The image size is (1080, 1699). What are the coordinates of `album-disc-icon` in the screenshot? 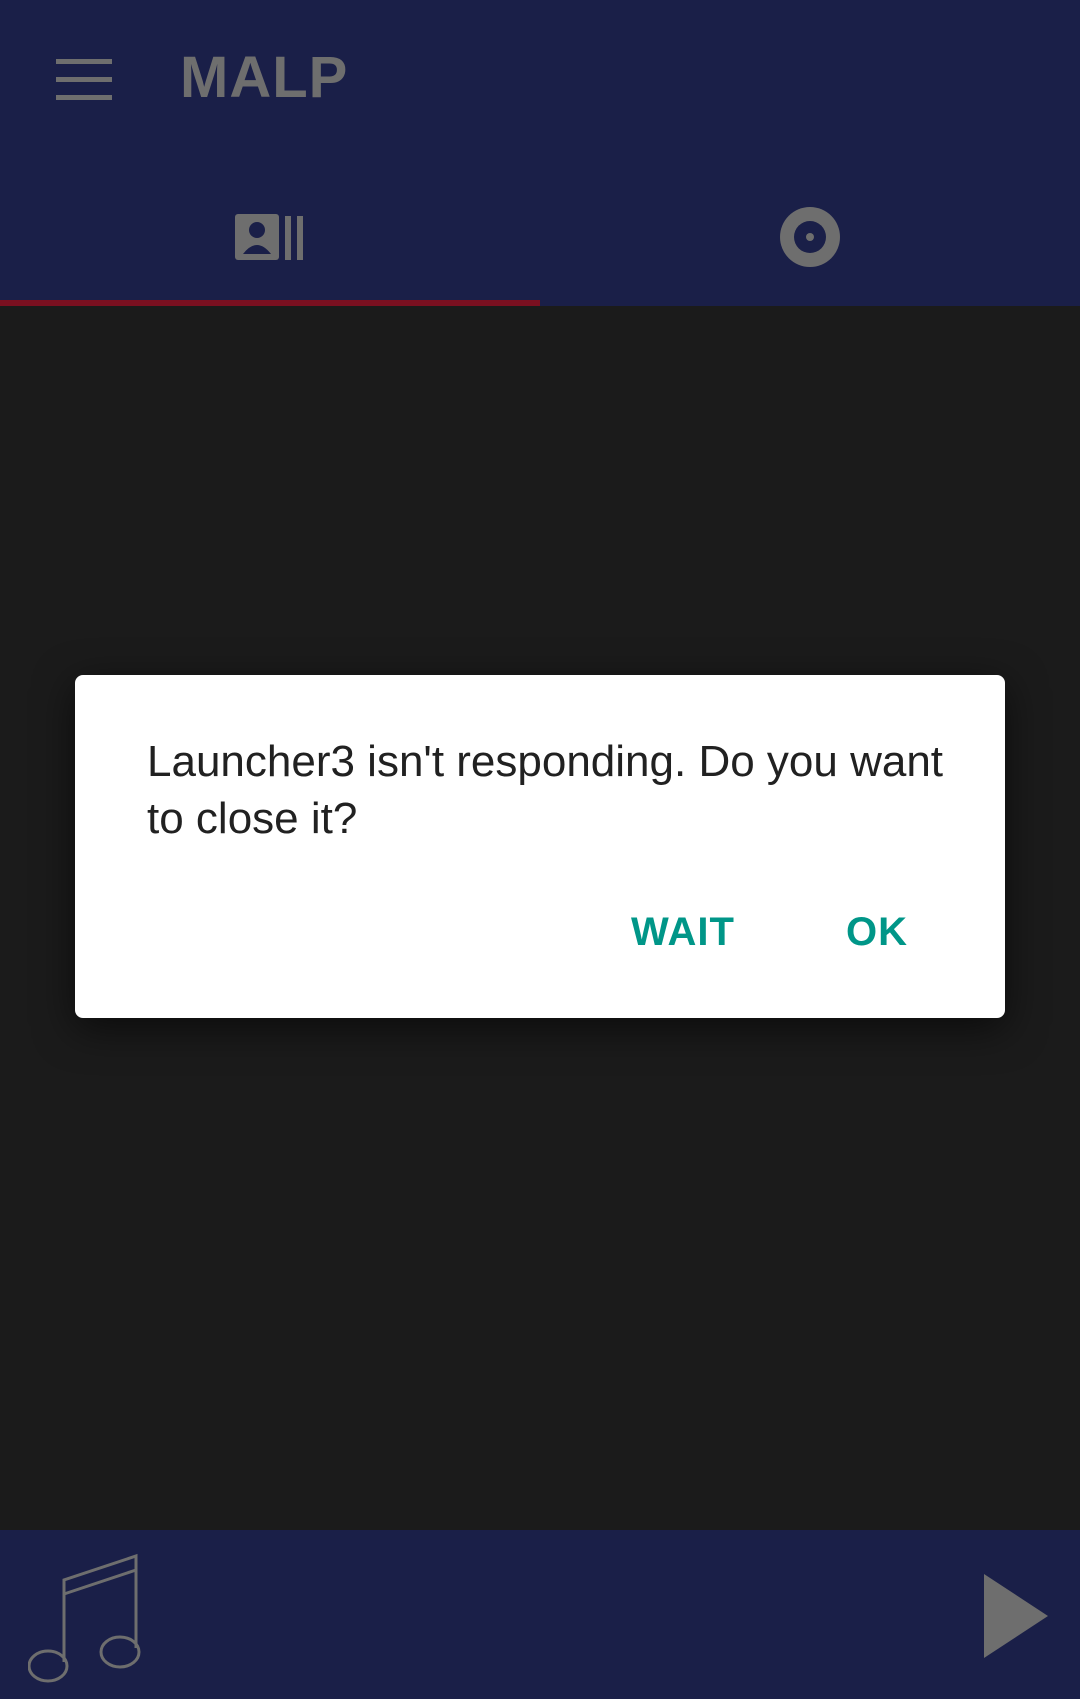 It's located at (810, 237).